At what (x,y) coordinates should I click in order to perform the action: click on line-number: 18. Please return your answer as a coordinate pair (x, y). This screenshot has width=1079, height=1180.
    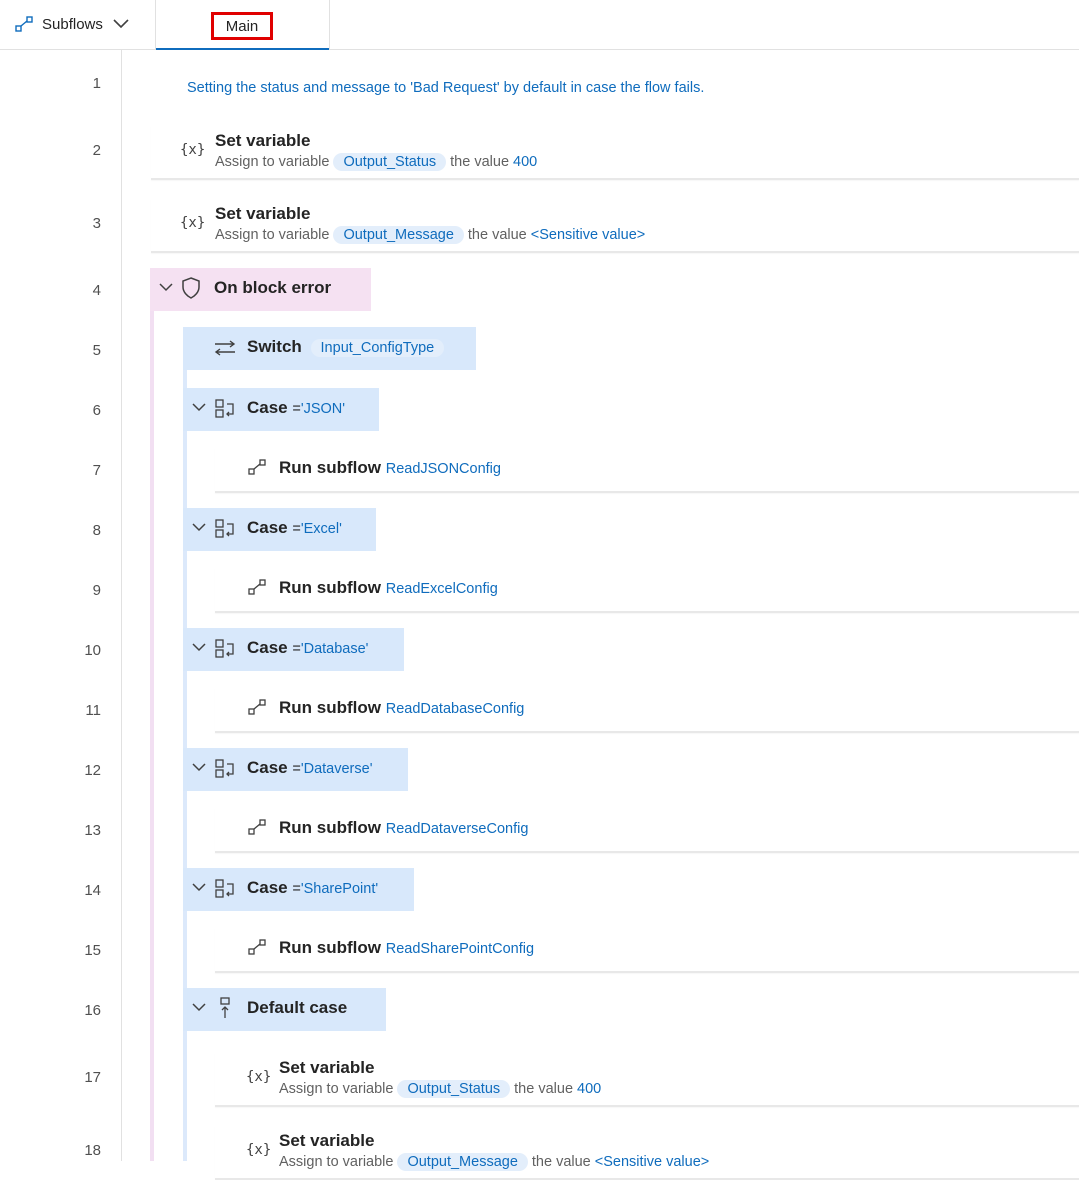
    Looking at the image, I should click on (92, 1150).